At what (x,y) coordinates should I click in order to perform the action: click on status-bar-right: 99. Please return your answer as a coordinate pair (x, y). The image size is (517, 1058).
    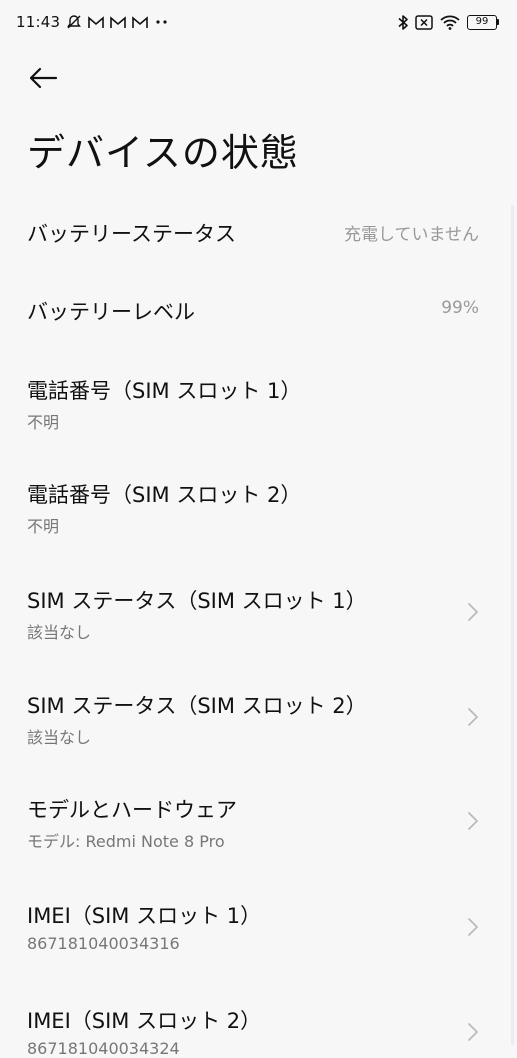
    Looking at the image, I should click on (448, 22).